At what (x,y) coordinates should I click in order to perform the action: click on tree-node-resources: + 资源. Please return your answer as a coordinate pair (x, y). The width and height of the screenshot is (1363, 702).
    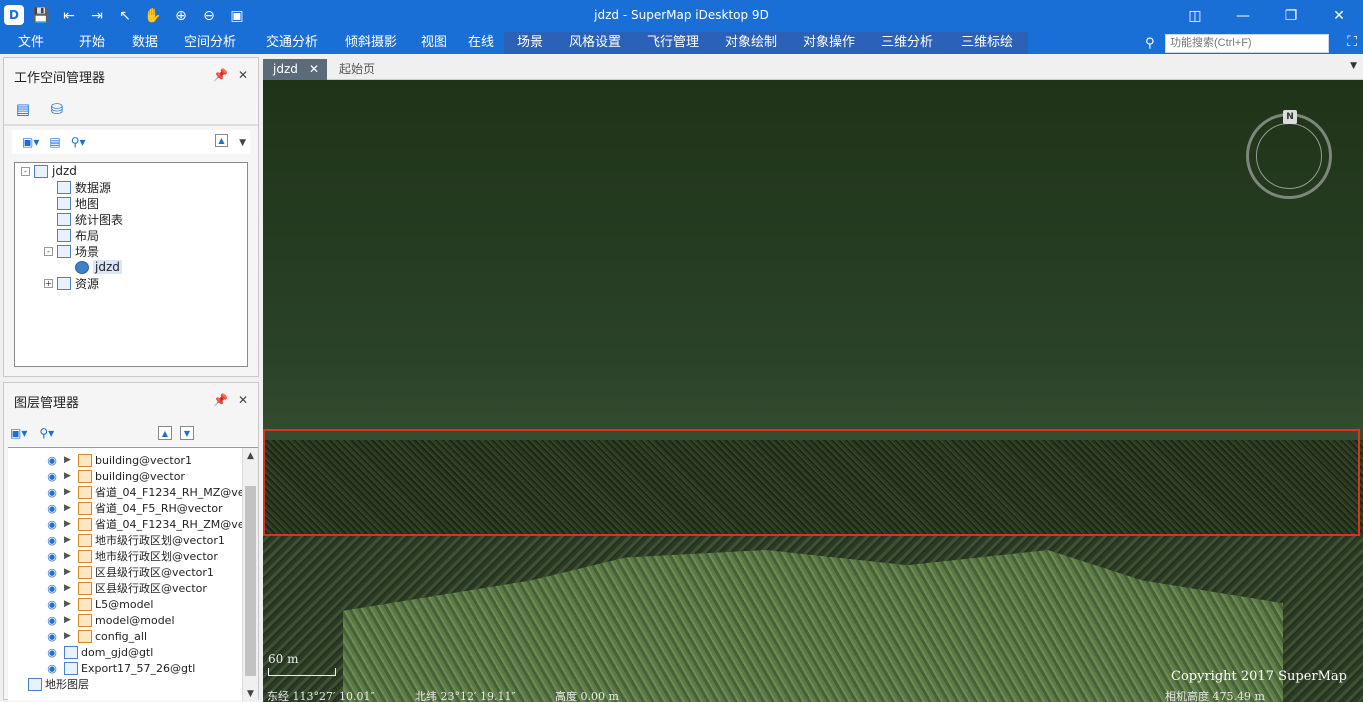
    Looking at the image, I should click on (71, 283).